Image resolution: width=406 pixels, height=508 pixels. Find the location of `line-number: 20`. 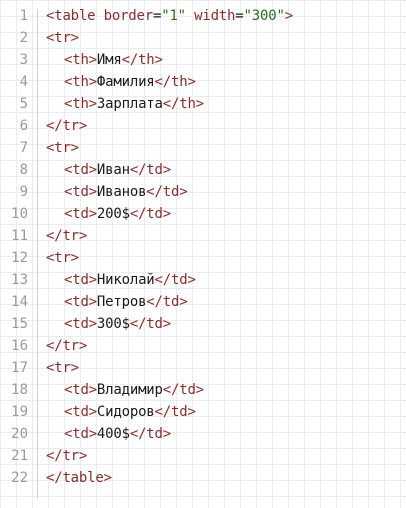

line-number: 20 is located at coordinates (19, 434).